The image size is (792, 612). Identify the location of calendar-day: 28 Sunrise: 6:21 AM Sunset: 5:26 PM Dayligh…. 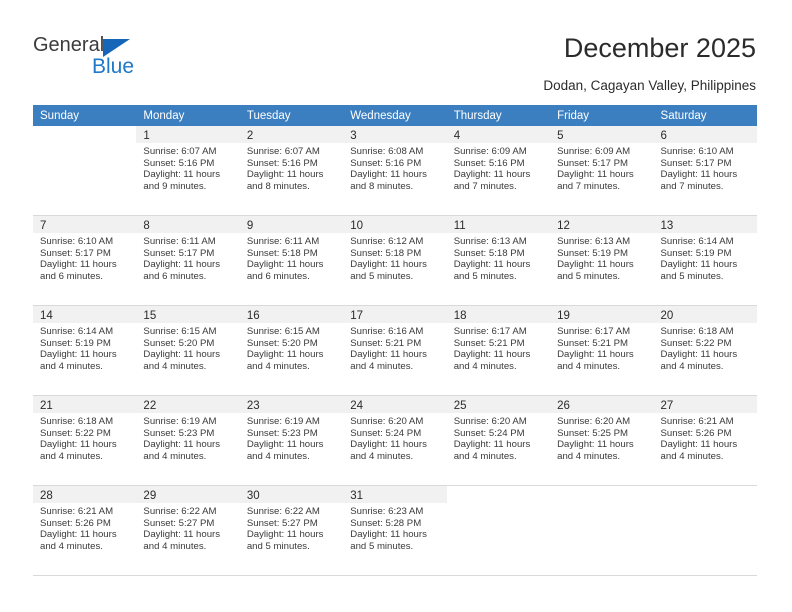
(85, 531).